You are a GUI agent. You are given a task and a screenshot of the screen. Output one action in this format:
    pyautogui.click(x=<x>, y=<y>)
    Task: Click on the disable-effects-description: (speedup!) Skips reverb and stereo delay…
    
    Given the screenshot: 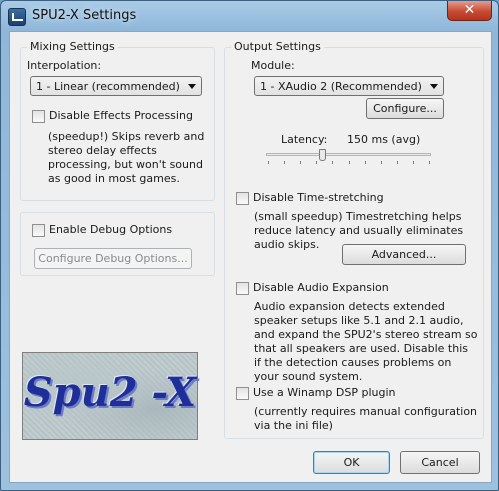 What is the action you would take?
    pyautogui.click(x=126, y=157)
    